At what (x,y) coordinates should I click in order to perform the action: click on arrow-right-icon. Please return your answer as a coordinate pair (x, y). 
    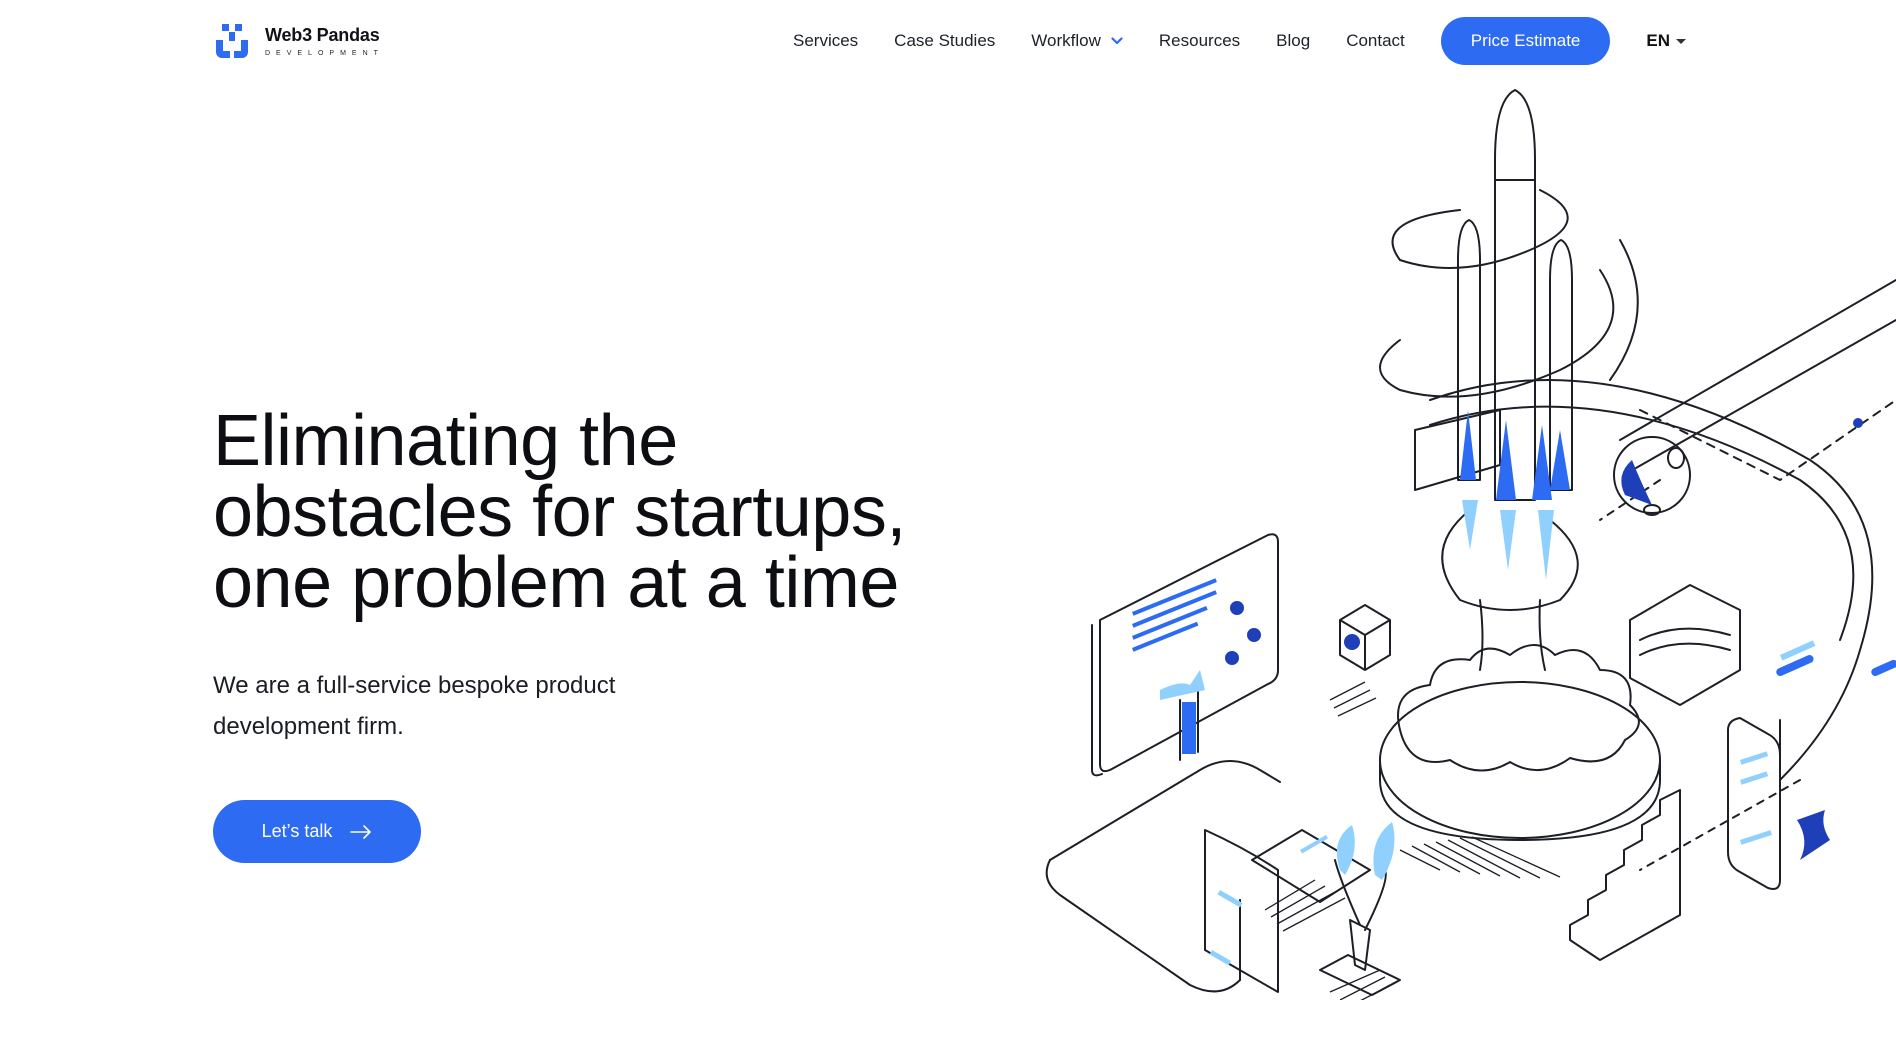
    Looking at the image, I should click on (361, 831).